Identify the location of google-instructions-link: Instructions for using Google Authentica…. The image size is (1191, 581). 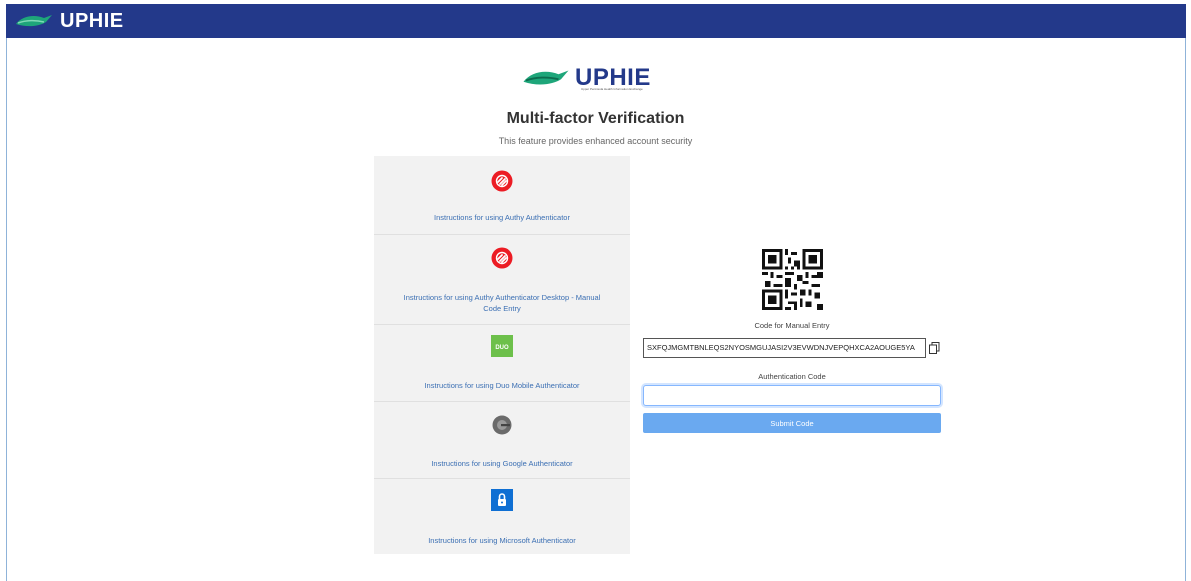
(502, 463).